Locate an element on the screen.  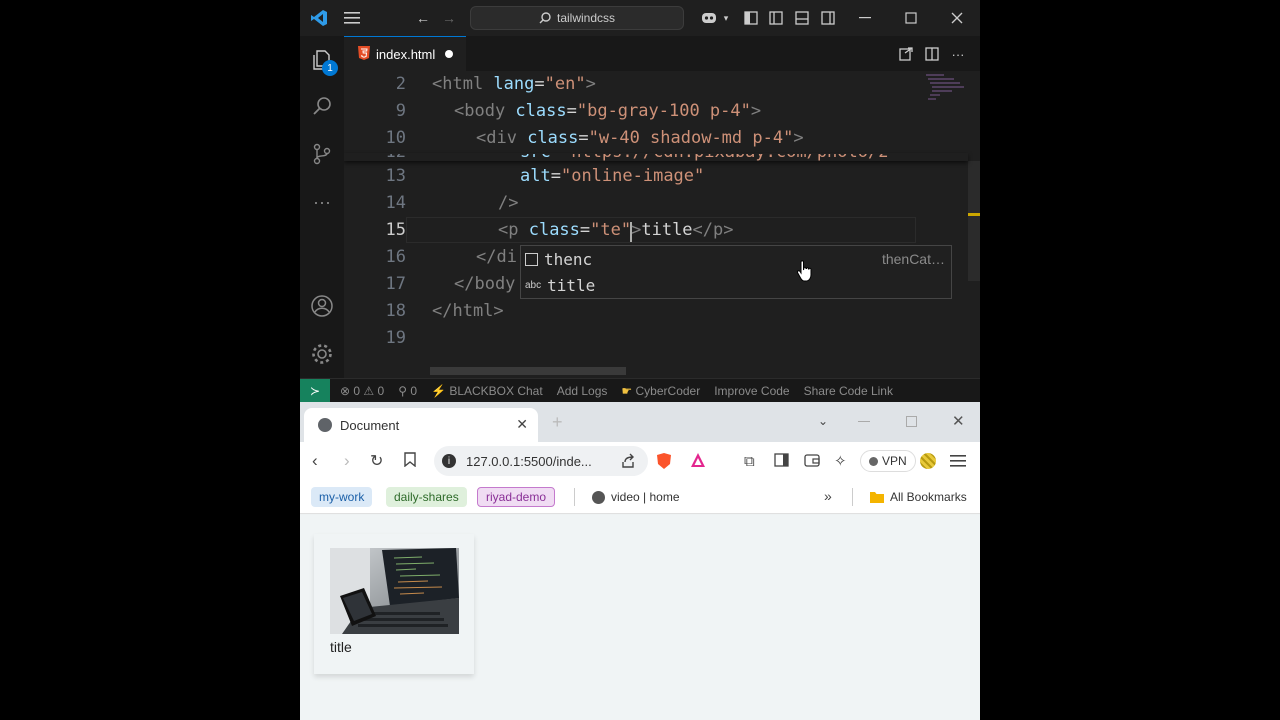
wallet-icon is located at coordinates (812, 462).